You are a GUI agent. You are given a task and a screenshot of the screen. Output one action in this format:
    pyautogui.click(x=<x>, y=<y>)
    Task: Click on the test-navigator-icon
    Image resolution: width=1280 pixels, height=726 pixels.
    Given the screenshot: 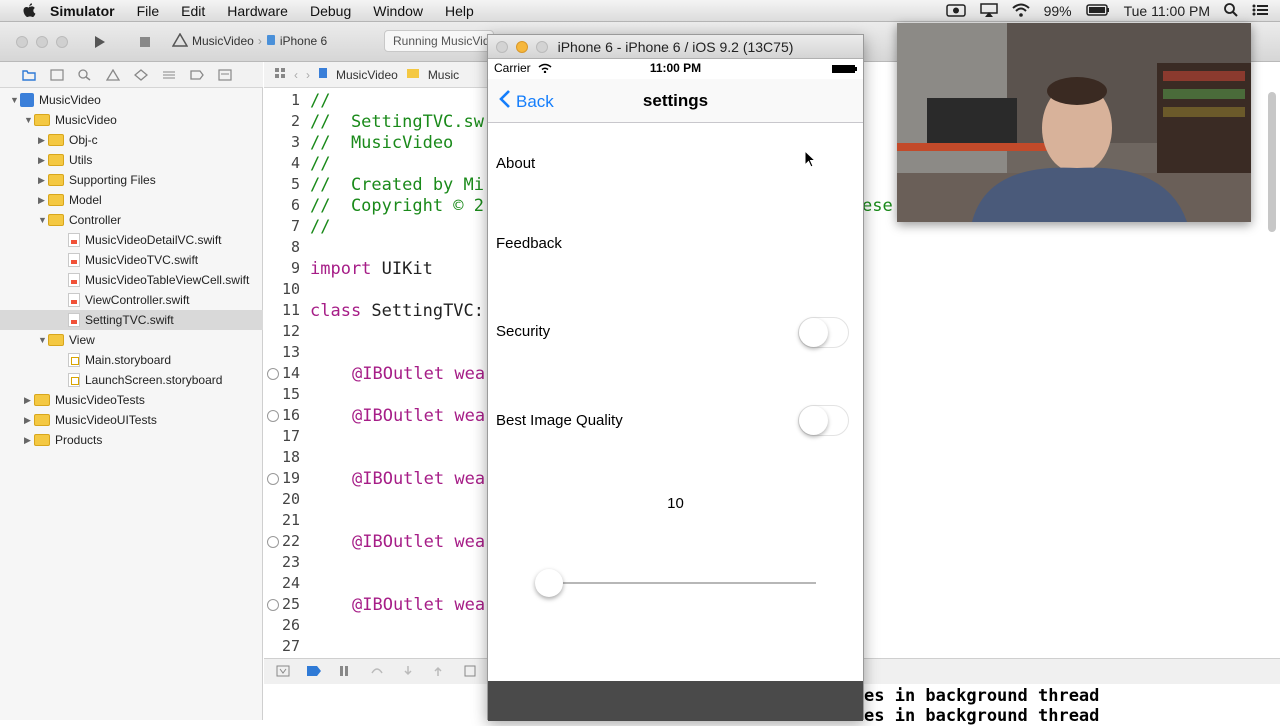 What is the action you would take?
    pyautogui.click(x=141, y=74)
    